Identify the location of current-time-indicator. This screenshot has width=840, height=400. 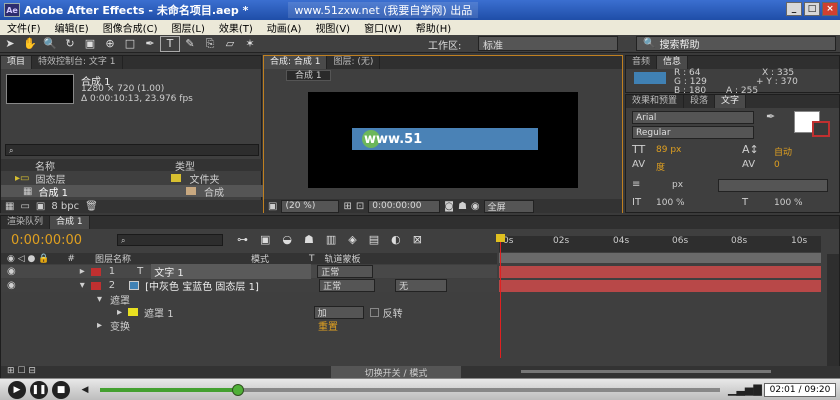
(500, 298).